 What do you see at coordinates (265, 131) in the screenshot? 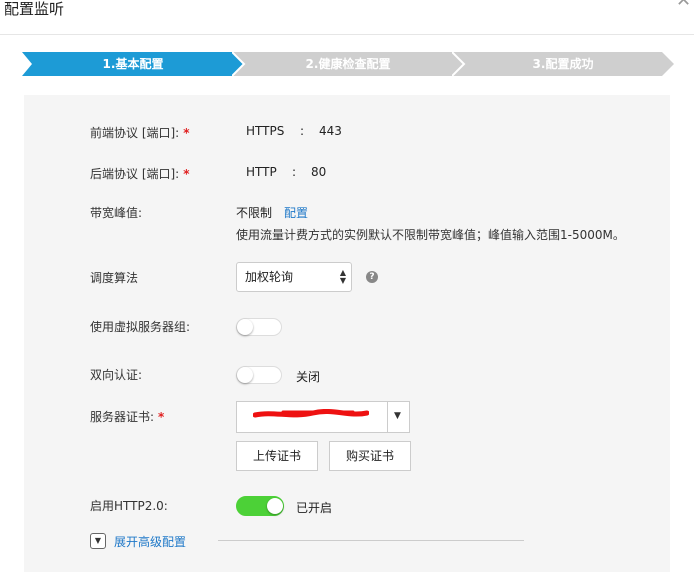
I see `frontend-protocol-value: HTTPS` at bounding box center [265, 131].